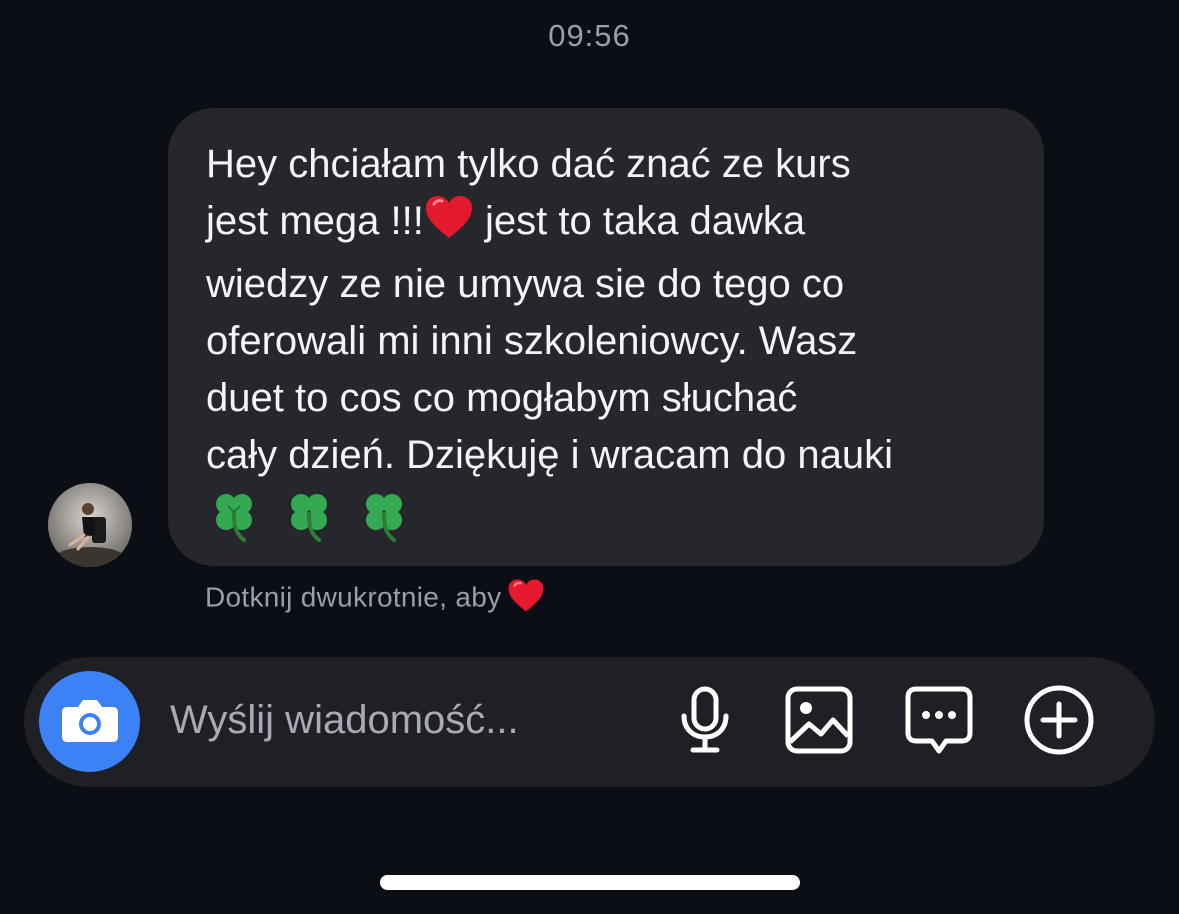 This screenshot has width=1179, height=914. I want to click on microphone-icon, so click(705, 722).